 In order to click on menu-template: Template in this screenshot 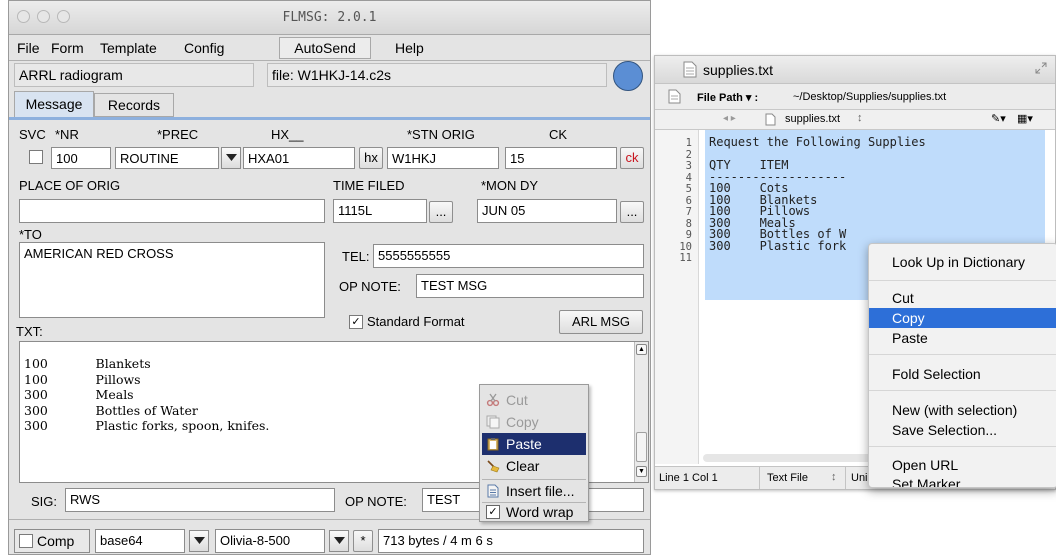, I will do `click(128, 48)`.